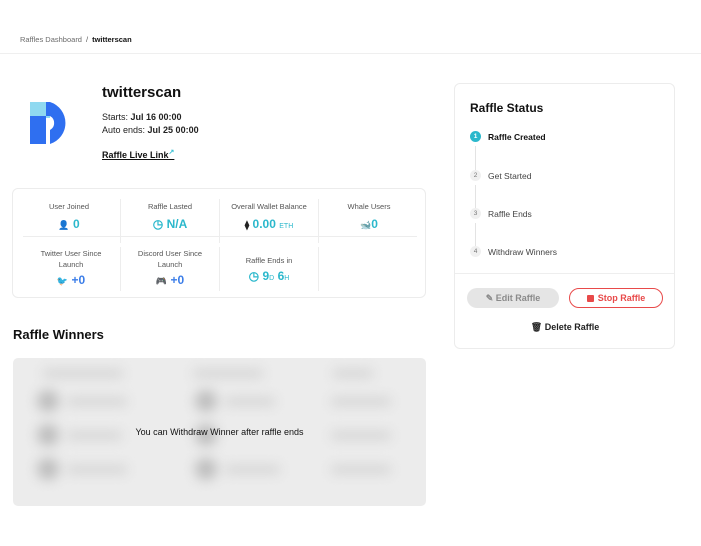 The image size is (701, 546). Describe the element at coordinates (369, 216) in the screenshot. I see `stat-whale-users: Whale Users 🐋0` at that location.